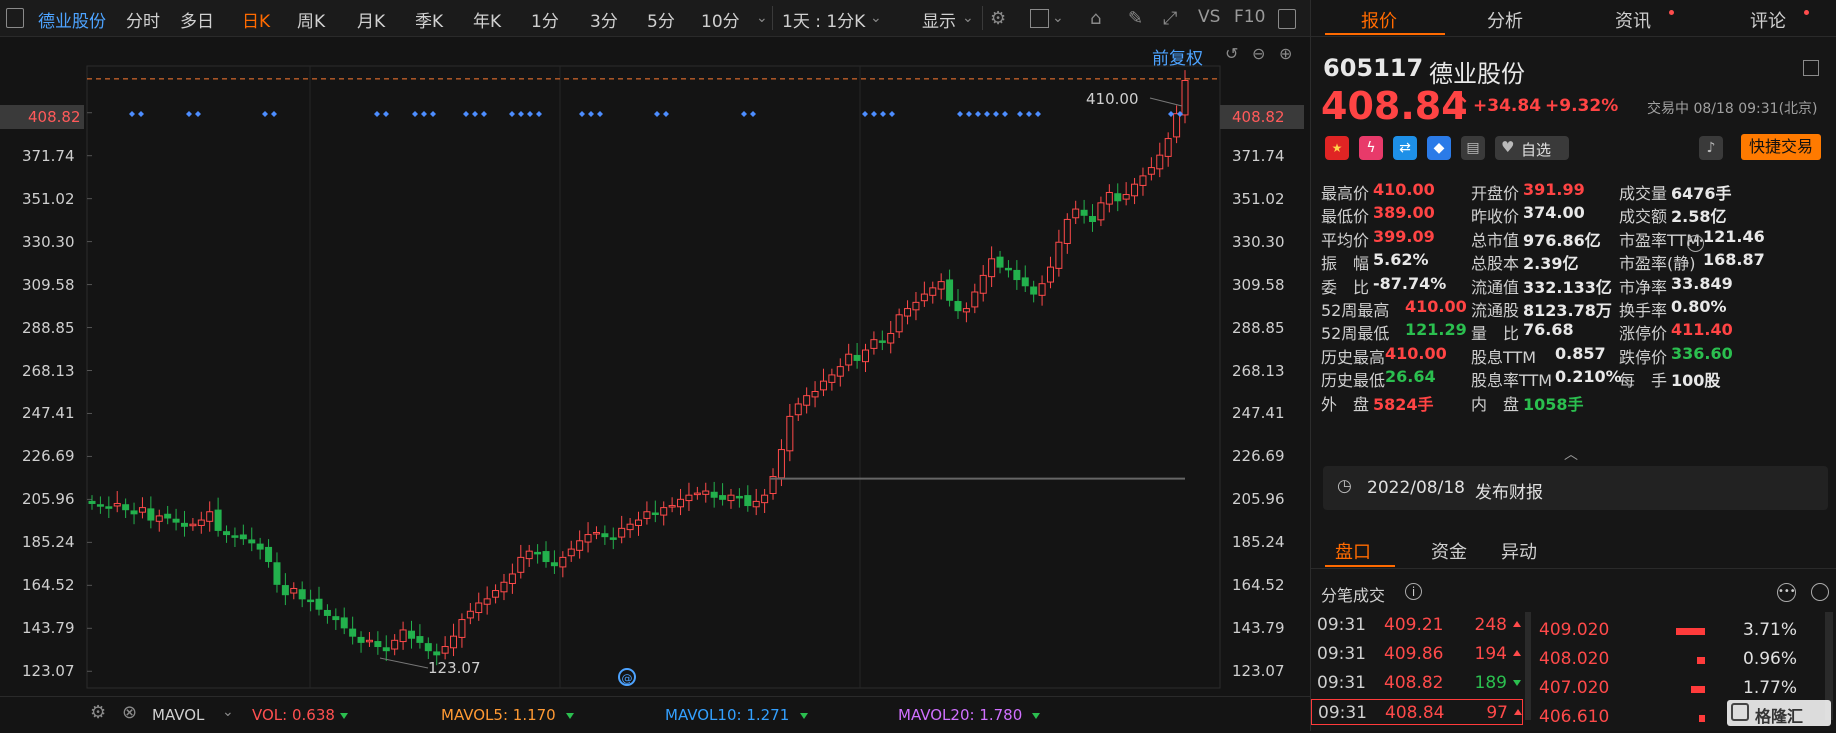 Image resolution: width=1836 pixels, height=733 pixels. What do you see at coordinates (1258, 456) in the screenshot?
I see `y-tick-right: 226.69` at bounding box center [1258, 456].